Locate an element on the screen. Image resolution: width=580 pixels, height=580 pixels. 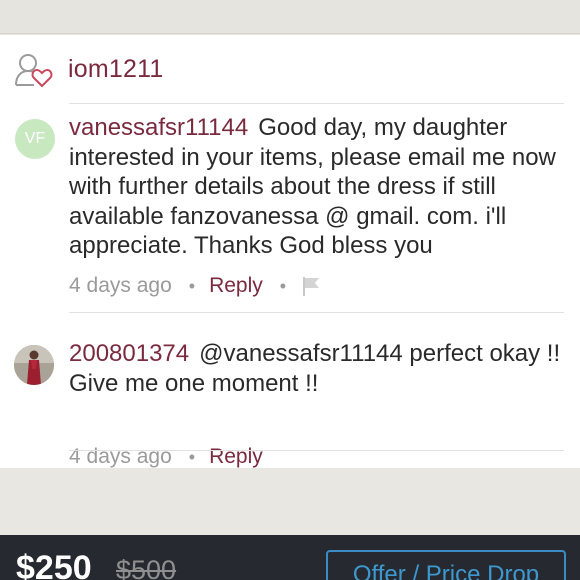
avatar is located at coordinates (34, 365).